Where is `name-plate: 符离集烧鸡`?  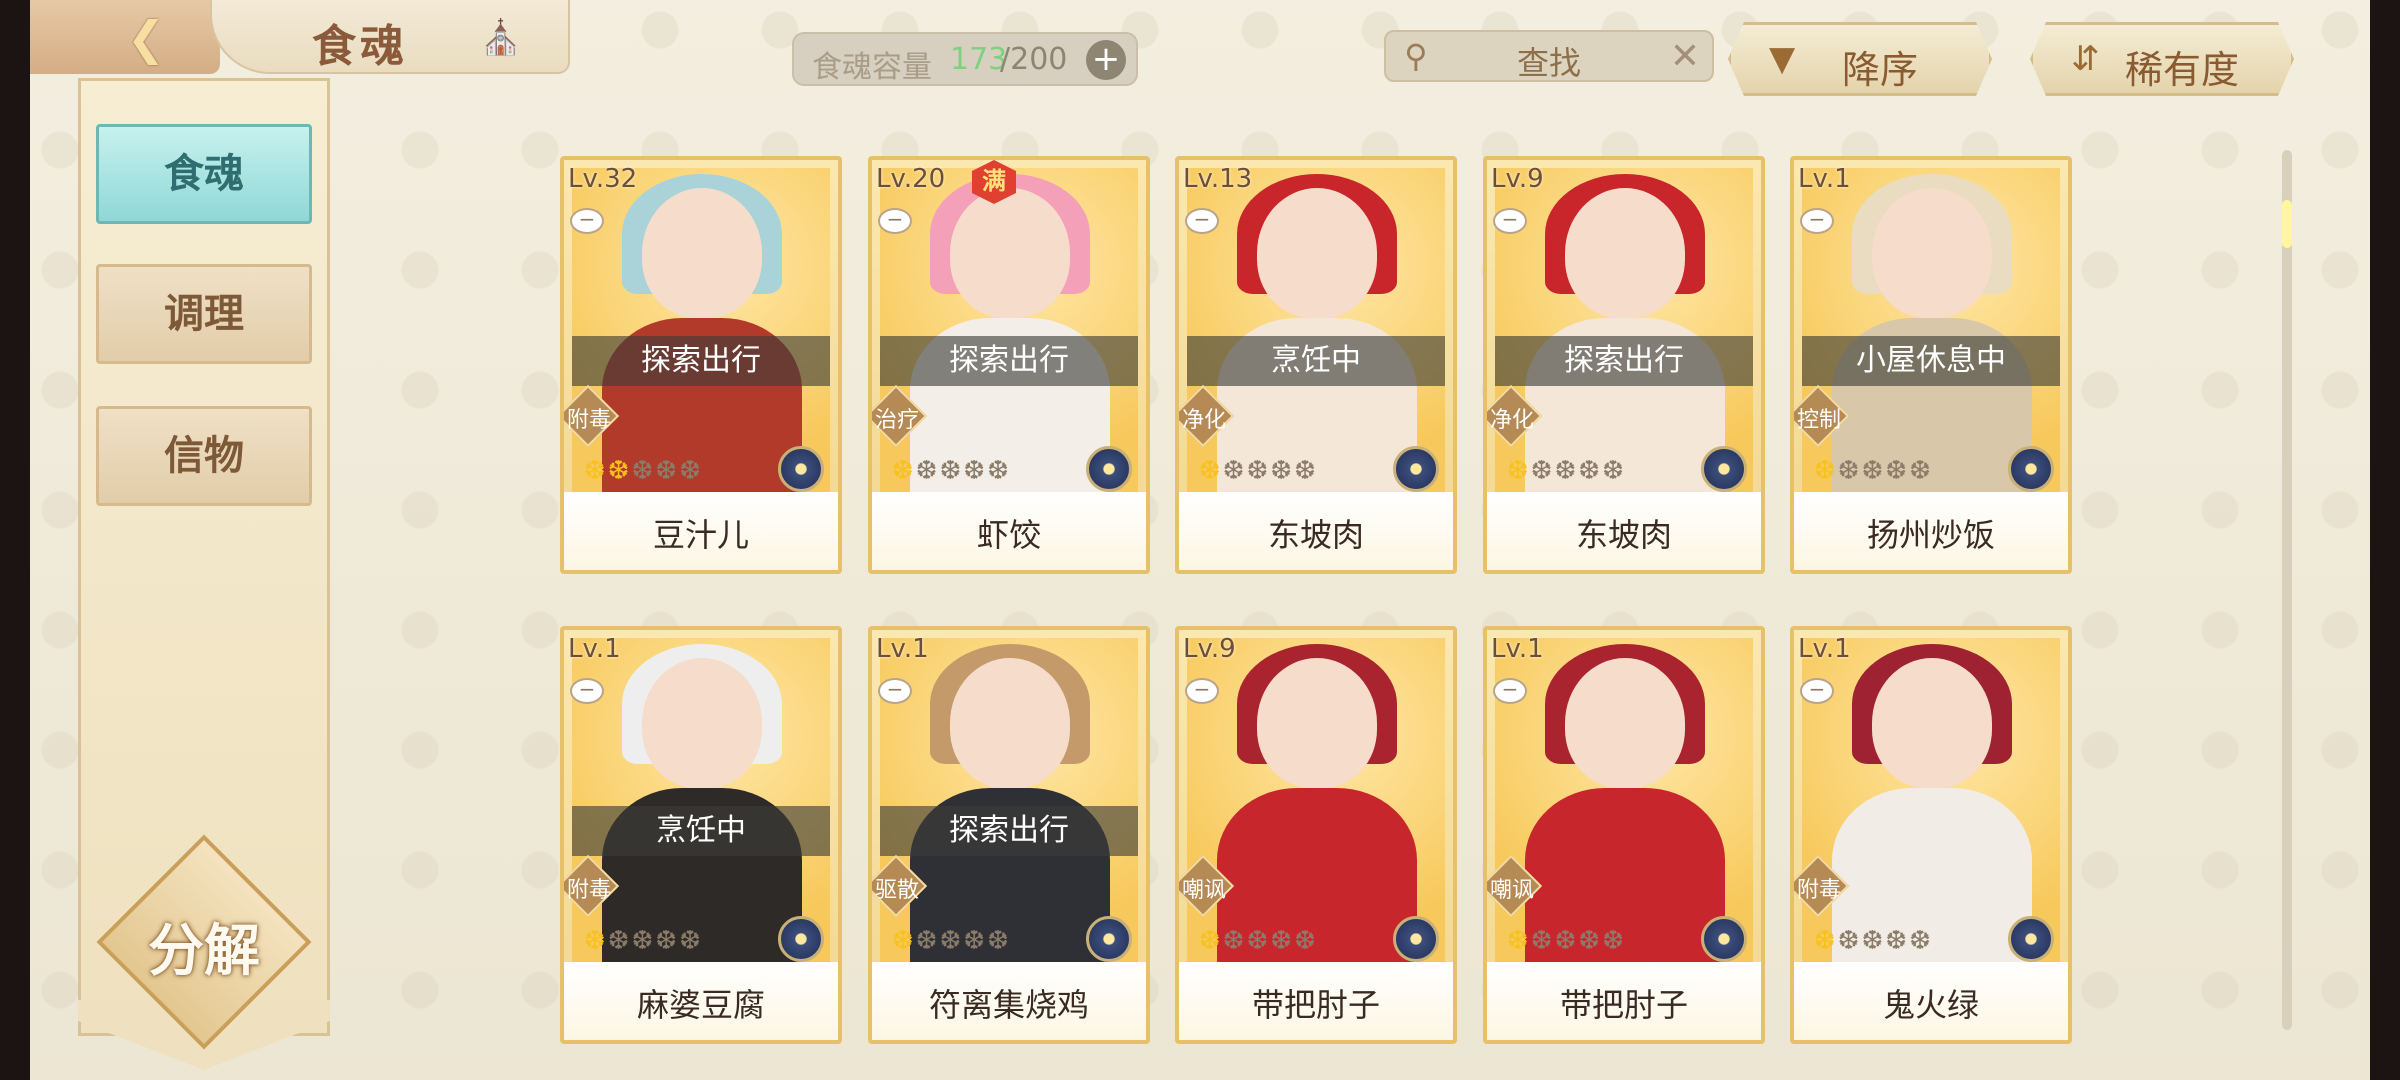 name-plate: 符离集烧鸡 is located at coordinates (1009, 1001).